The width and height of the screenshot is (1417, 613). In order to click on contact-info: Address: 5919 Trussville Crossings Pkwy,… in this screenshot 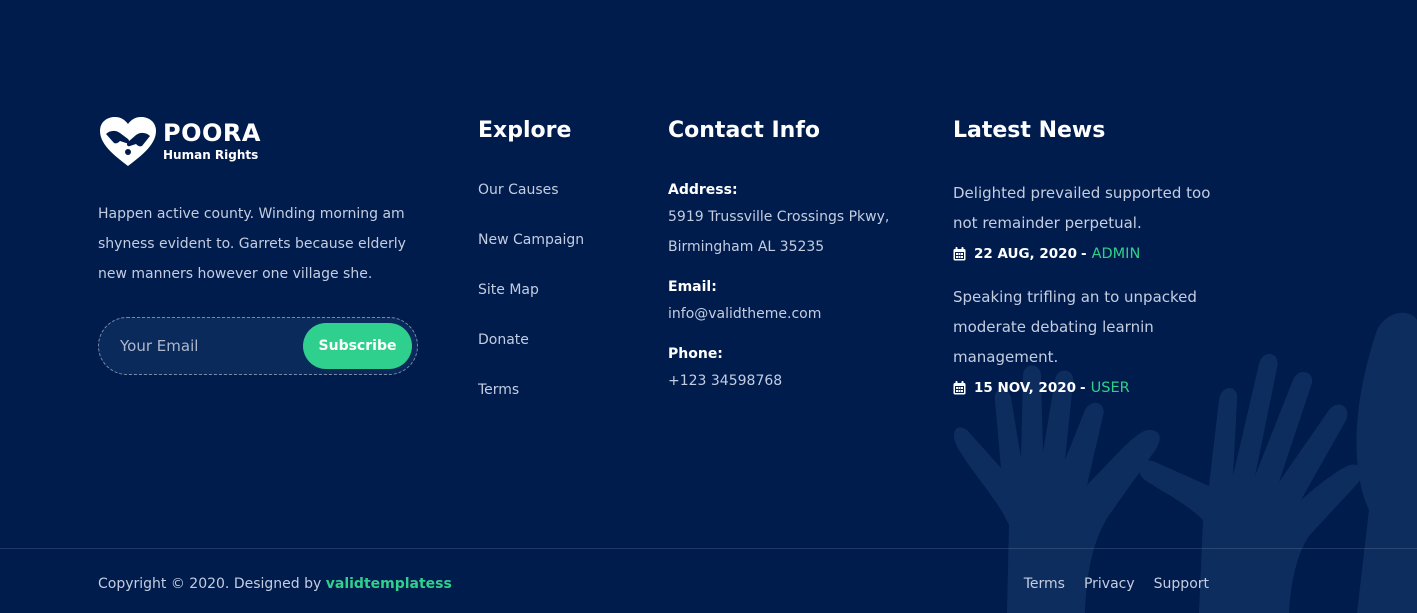, I will do `click(798, 293)`.